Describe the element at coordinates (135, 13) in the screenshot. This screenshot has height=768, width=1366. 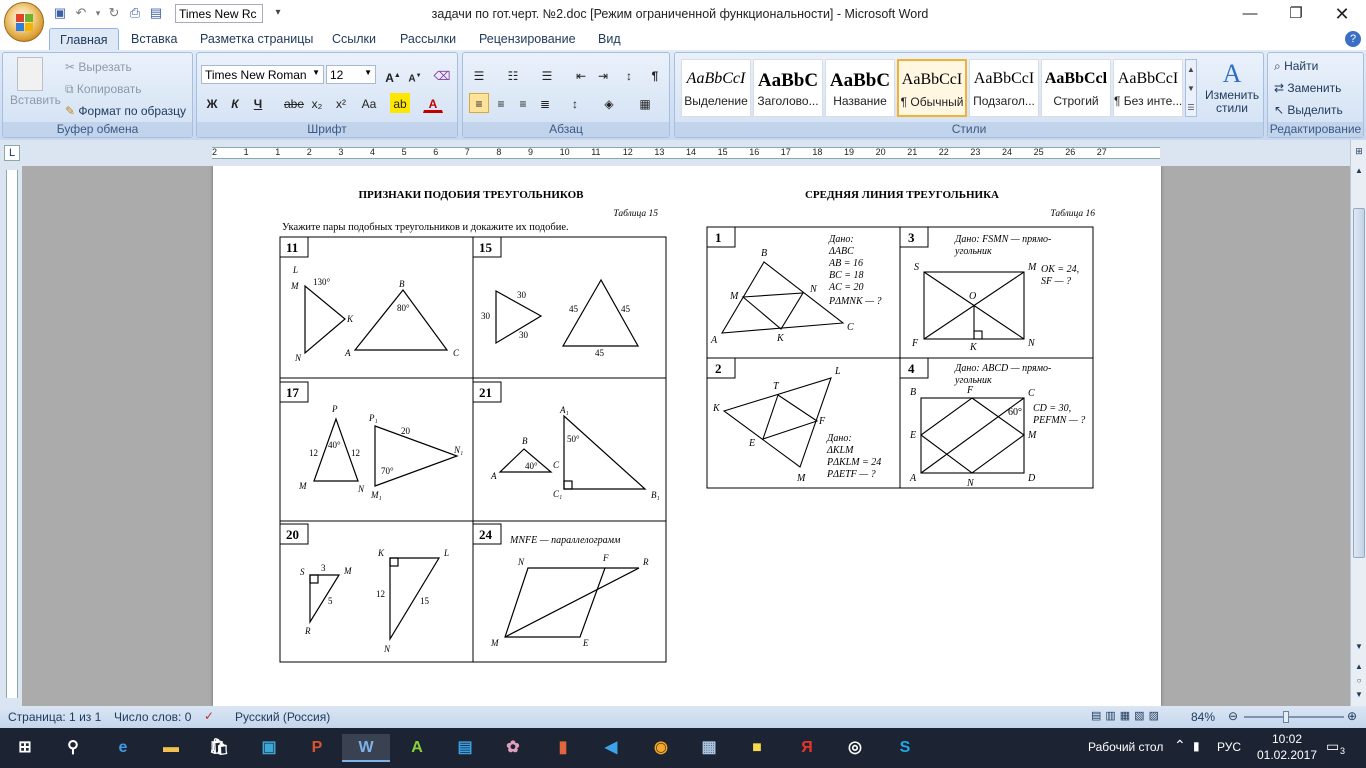
I see `print-icon: ⎙` at that location.